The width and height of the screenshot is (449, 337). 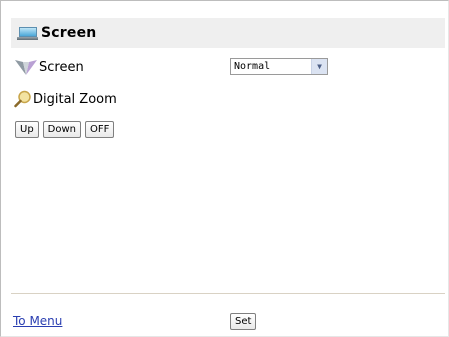 I want to click on section-header: Screen, so click(x=228, y=33).